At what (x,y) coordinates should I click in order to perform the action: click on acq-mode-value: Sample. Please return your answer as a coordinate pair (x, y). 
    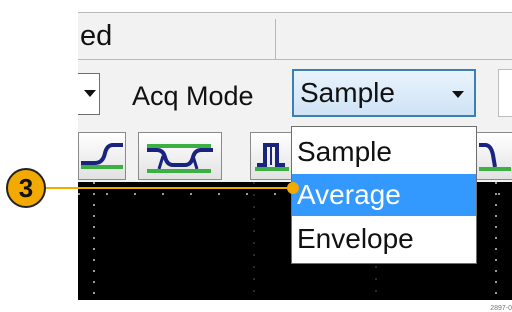
    Looking at the image, I should click on (347, 92).